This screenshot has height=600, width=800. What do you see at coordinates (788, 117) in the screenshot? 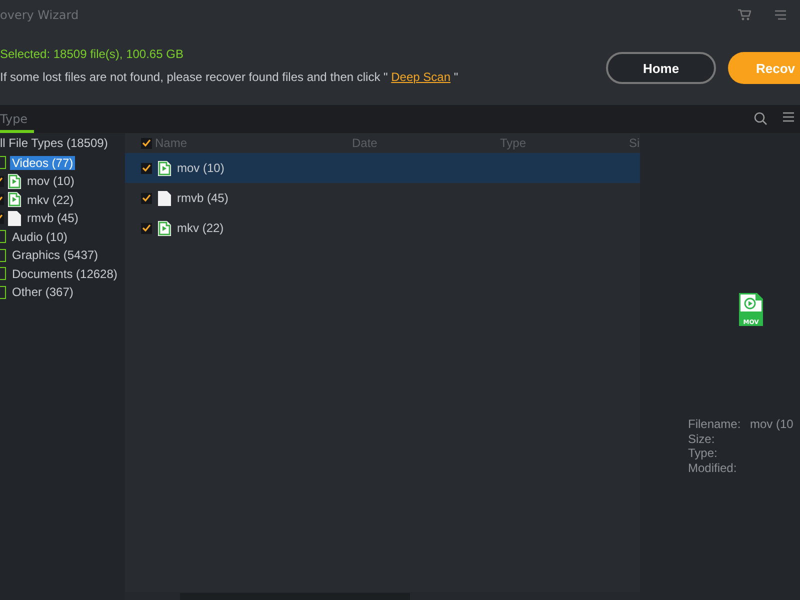
I see `list-view-icon` at bounding box center [788, 117].